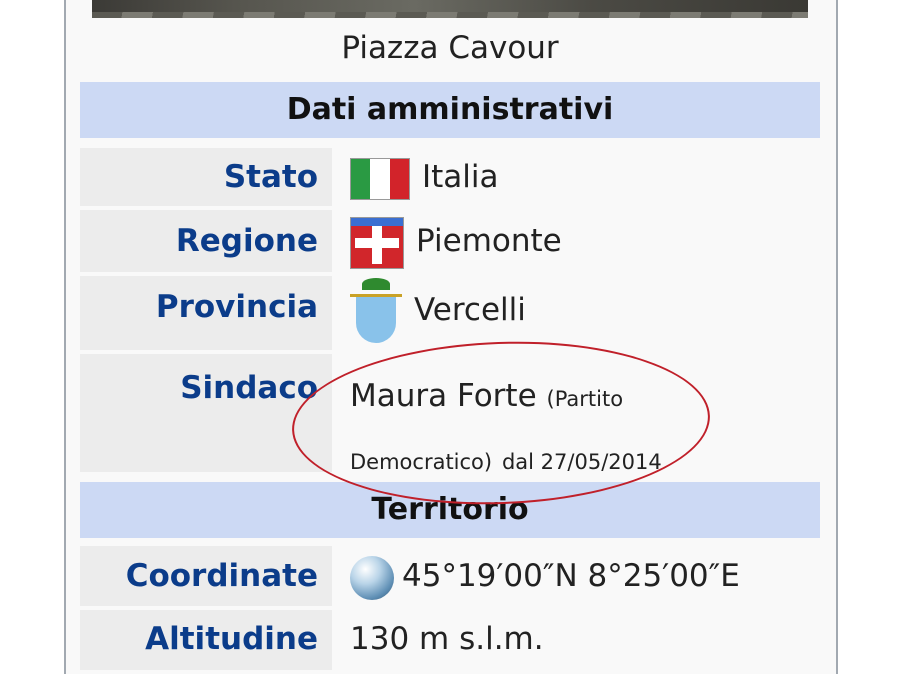 The height and width of the screenshot is (674, 905). Describe the element at coordinates (450, 9) in the screenshot. I see `infobox-image` at that location.